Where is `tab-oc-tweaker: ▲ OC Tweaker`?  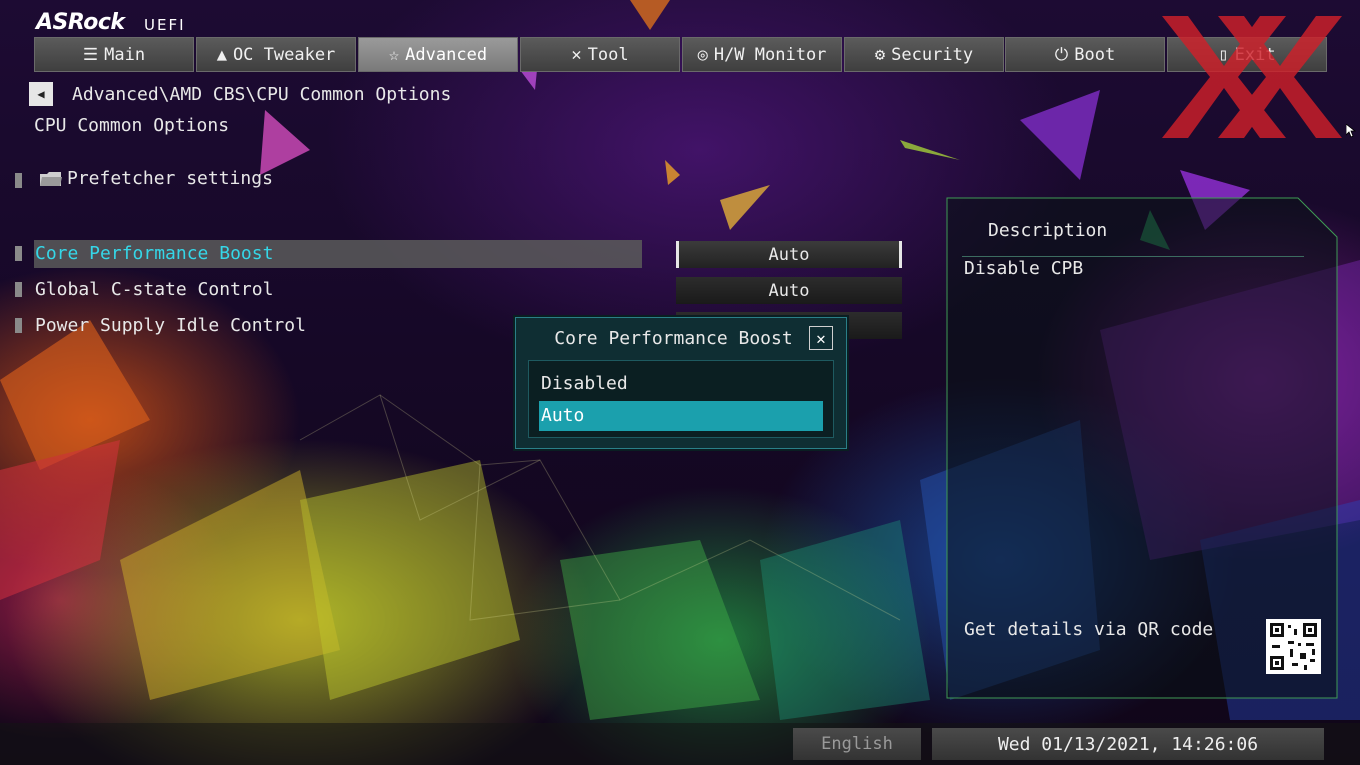
tab-oc-tweaker: ▲ OC Tweaker is located at coordinates (276, 54).